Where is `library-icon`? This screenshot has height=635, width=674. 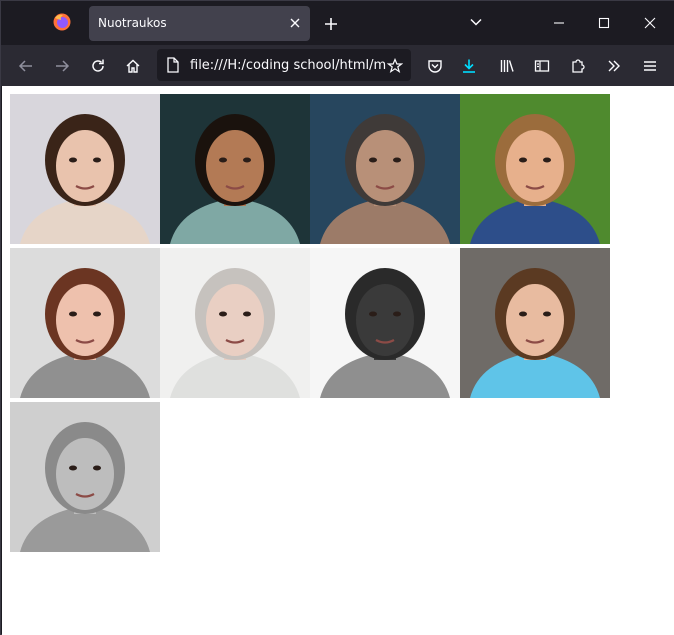 library-icon is located at coordinates (507, 66).